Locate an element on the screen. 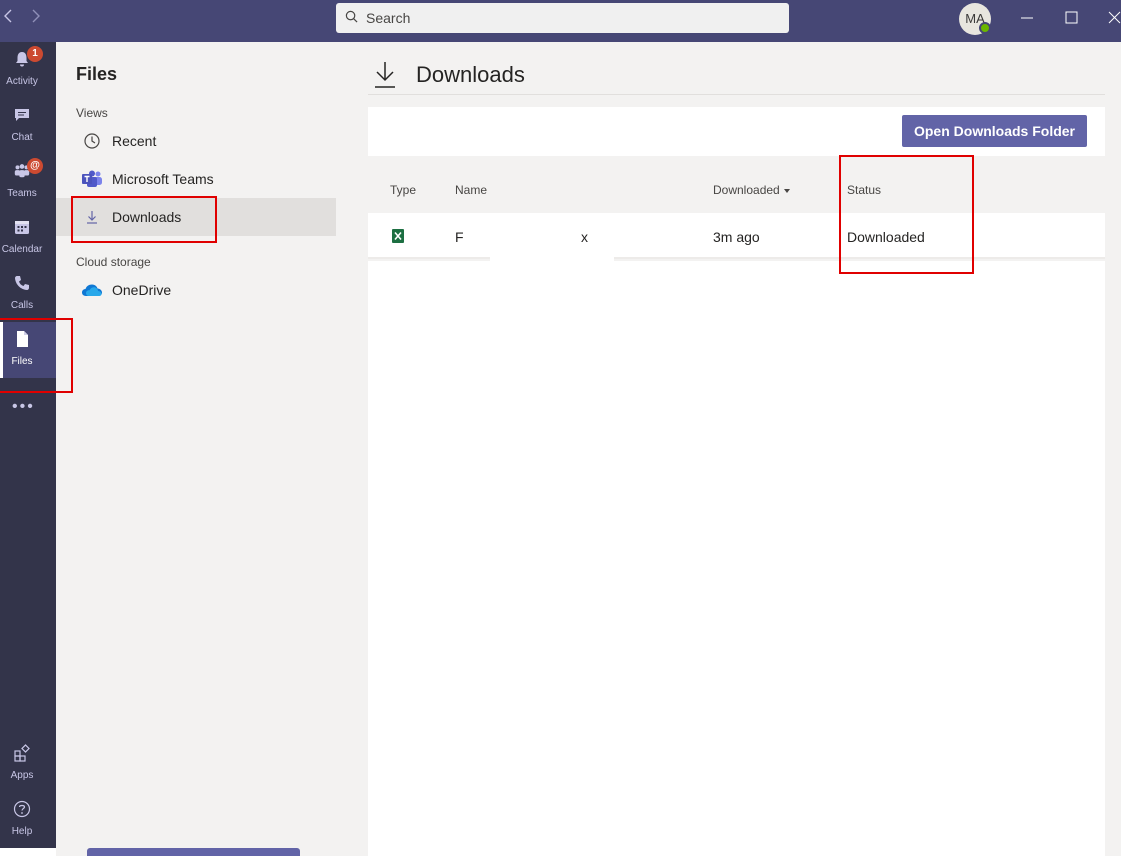  column-header-downloaded: Downloaded is located at coordinates (751, 190).